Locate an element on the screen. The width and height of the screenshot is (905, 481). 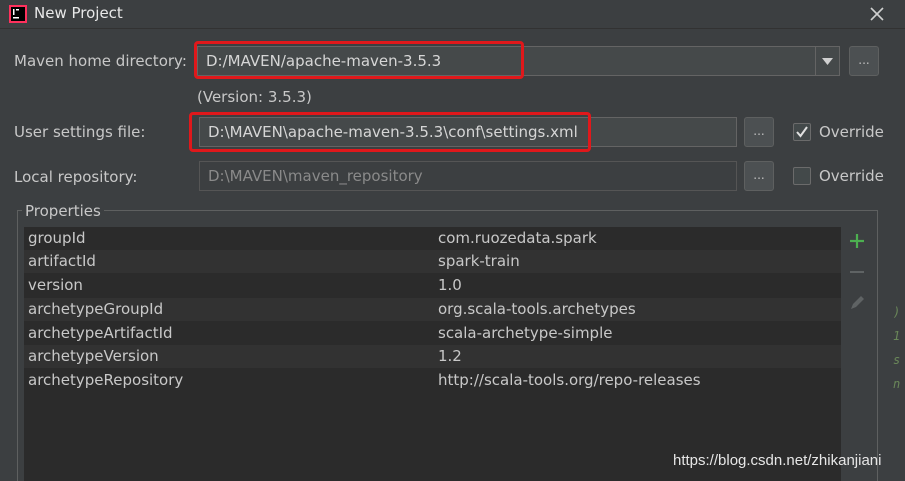
maven-home-dropdown-button is located at coordinates (827, 61).